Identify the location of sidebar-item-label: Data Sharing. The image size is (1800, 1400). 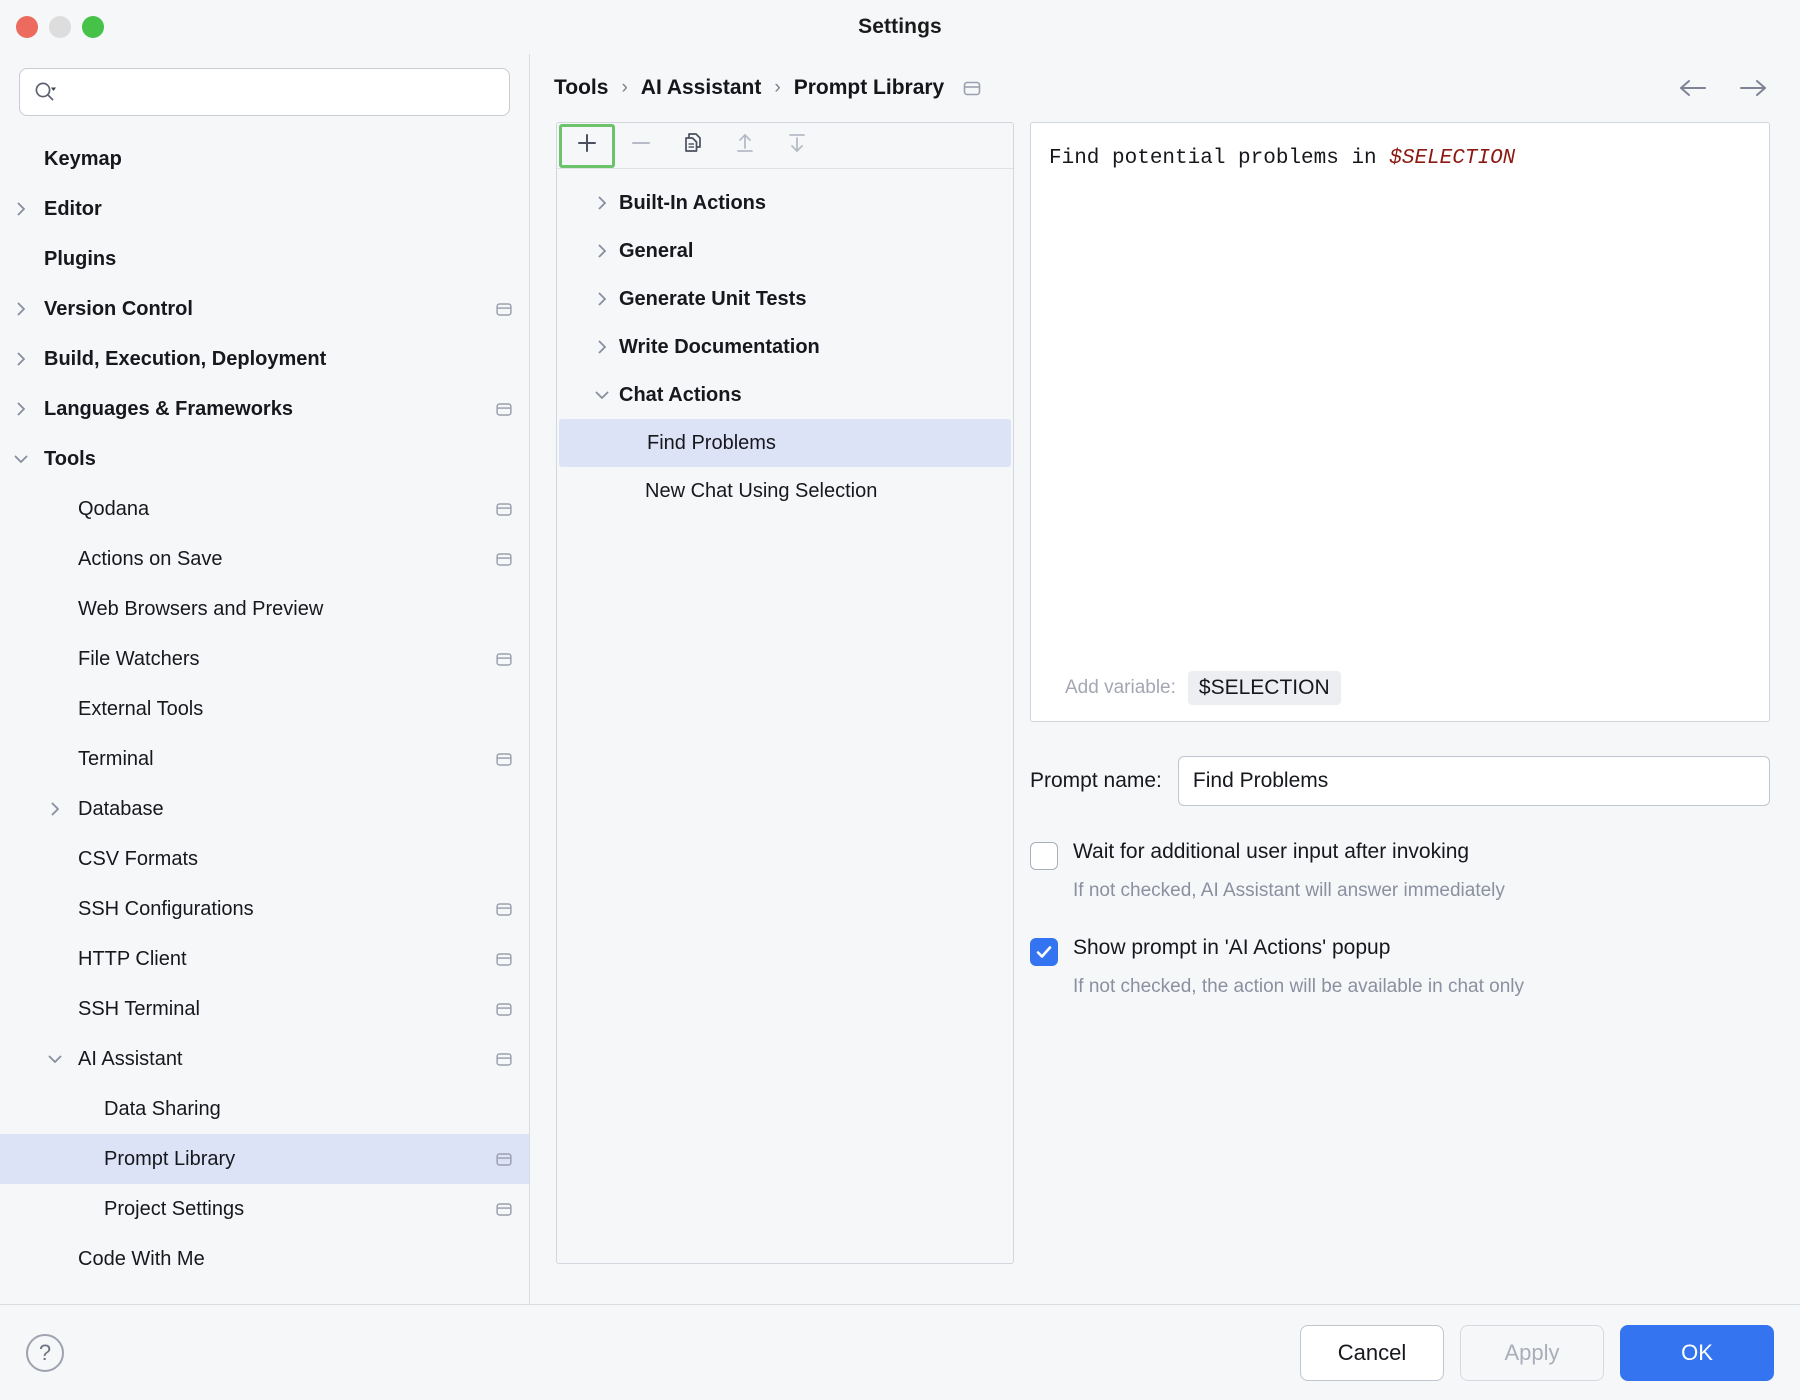
(162, 1108).